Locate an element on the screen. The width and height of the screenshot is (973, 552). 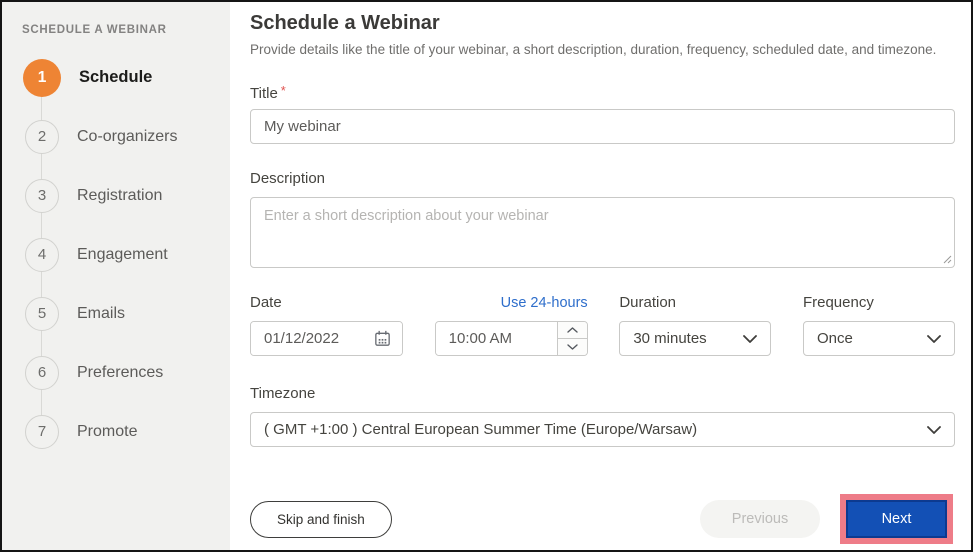
step-number-badge: 7 is located at coordinates (42, 431).